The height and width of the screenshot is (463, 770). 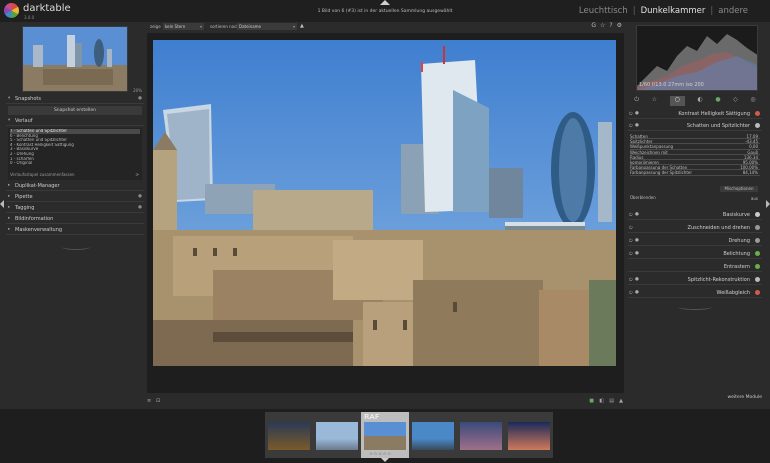 I want to click on tagging-header: ▸ Tagging ●, so click(x=75, y=208).